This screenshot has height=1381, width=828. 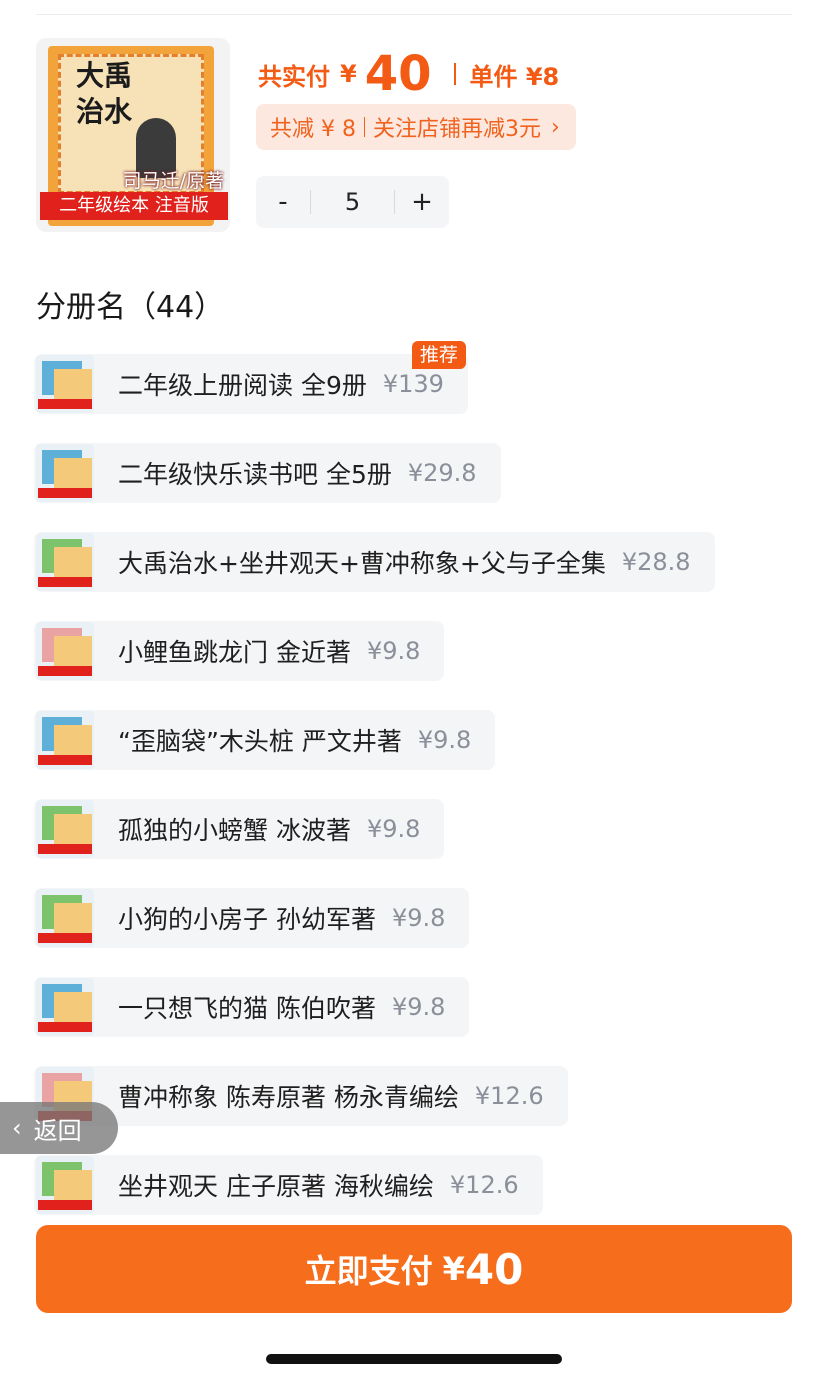 What do you see at coordinates (133, 135) in the screenshot?
I see `product-cover-image: 大禹 治水 司马迁/原著 二年级绘本 注音版` at bounding box center [133, 135].